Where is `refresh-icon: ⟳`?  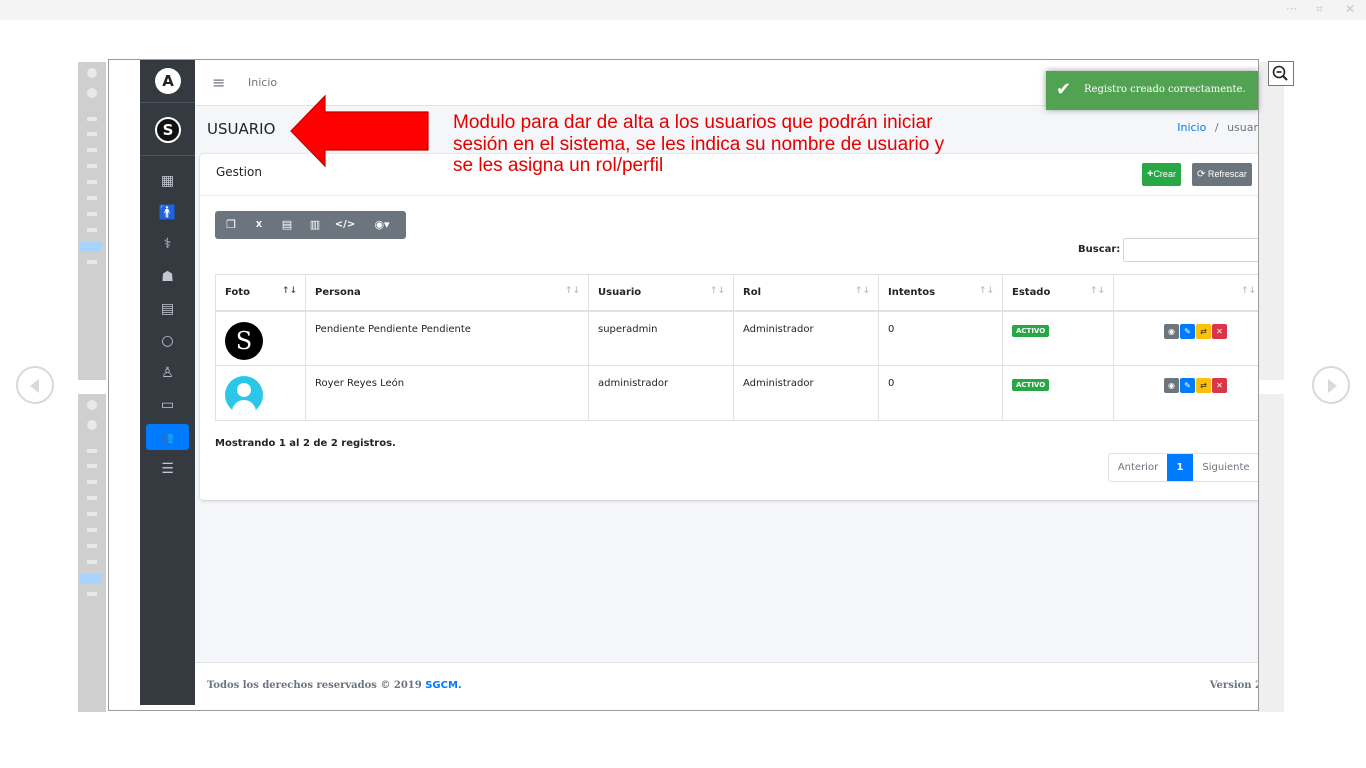 refresh-icon: ⟳ is located at coordinates (1201, 174).